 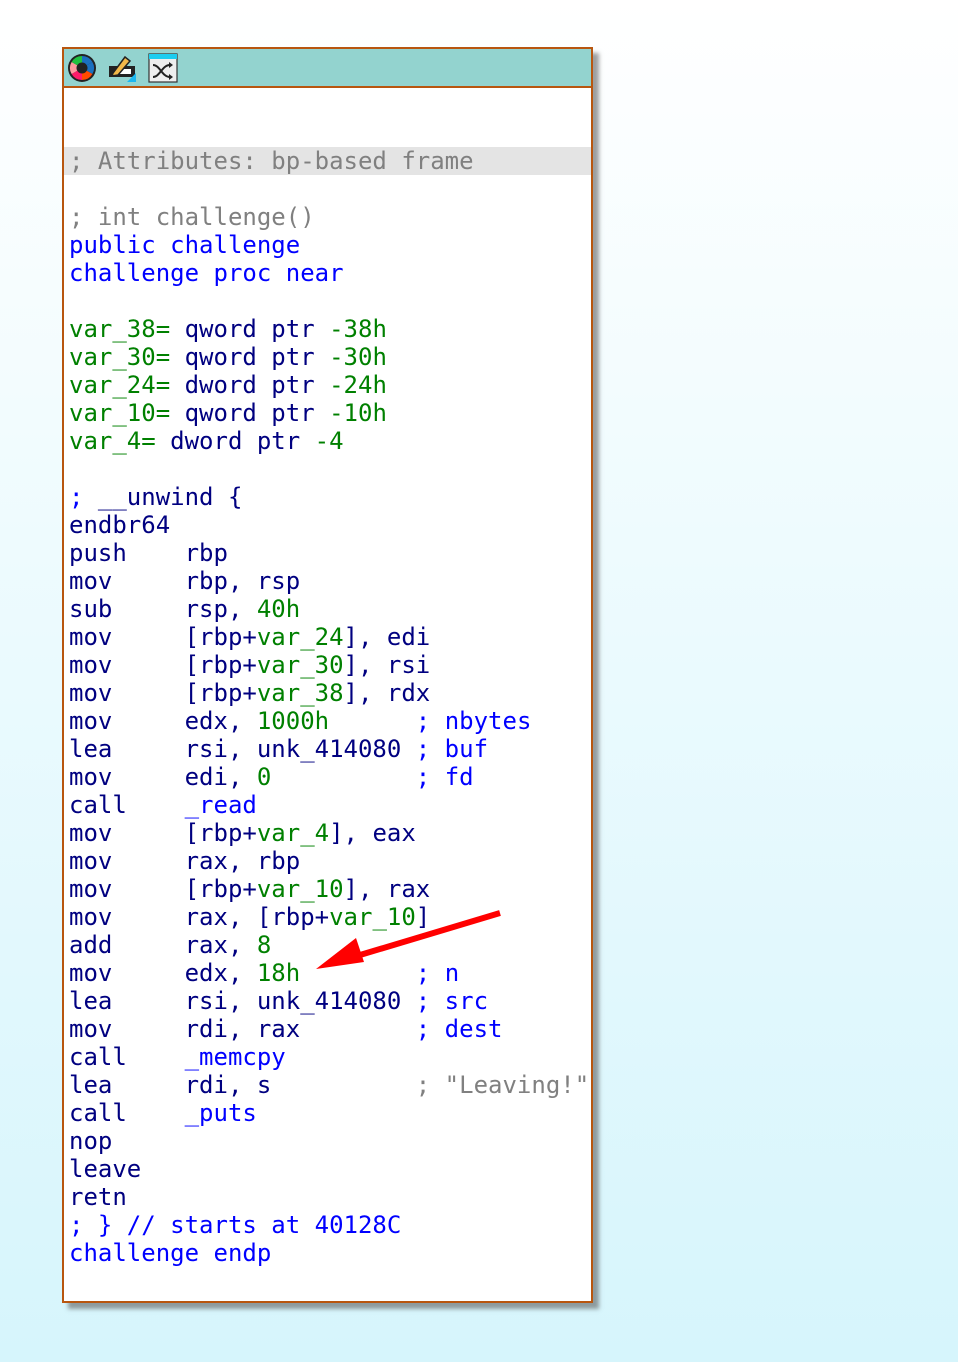 I want to click on code-line: sub rsp, 40h, so click(x=327, y=609).